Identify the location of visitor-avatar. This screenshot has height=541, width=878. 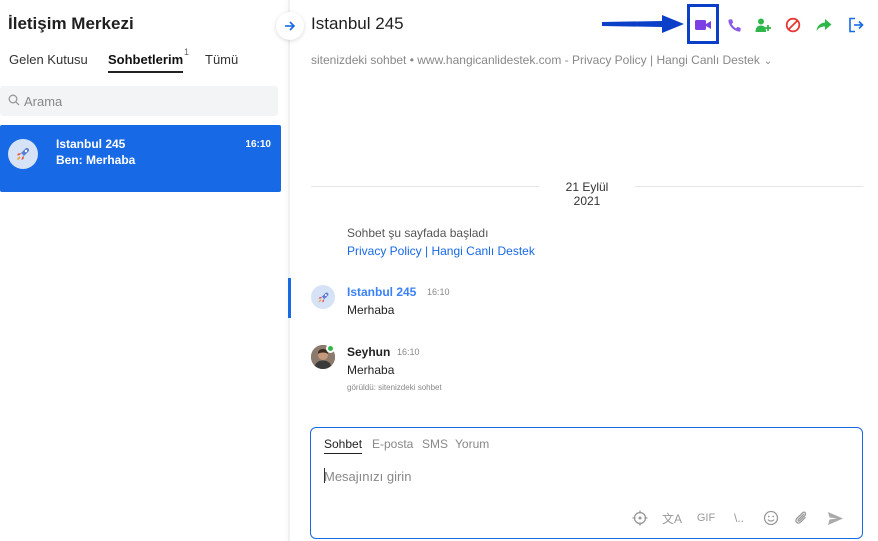
(323, 297).